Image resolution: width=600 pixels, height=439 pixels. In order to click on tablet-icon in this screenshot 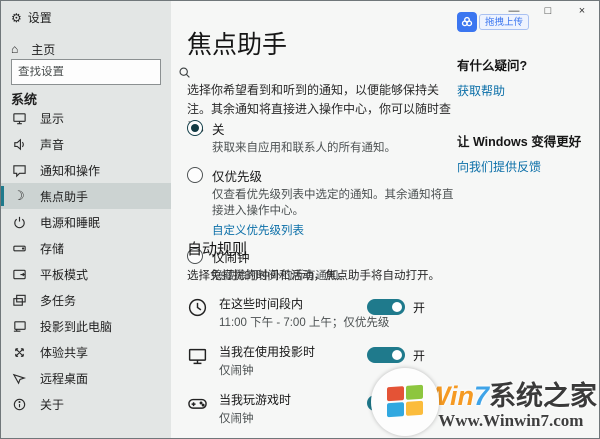, I will do `click(19, 274)`.